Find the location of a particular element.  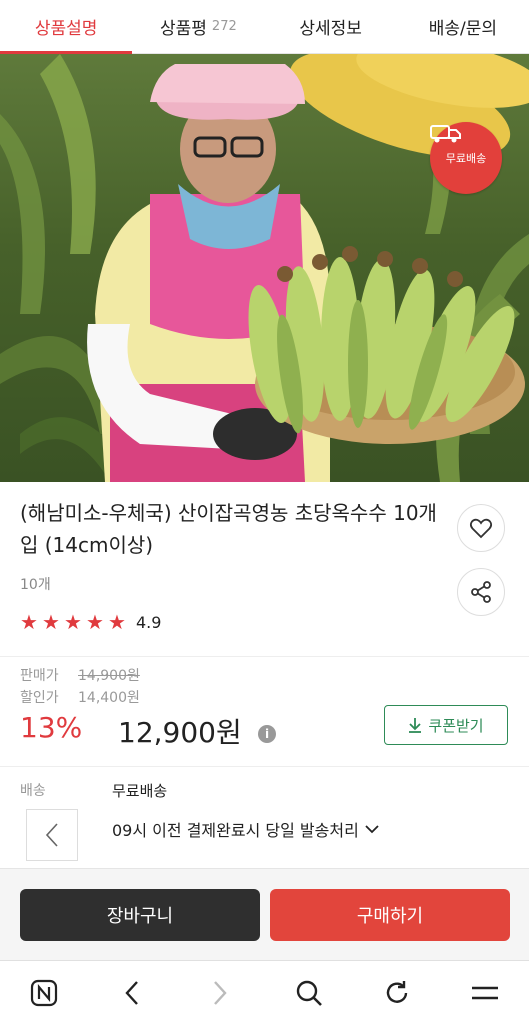

share-button is located at coordinates (481, 592).